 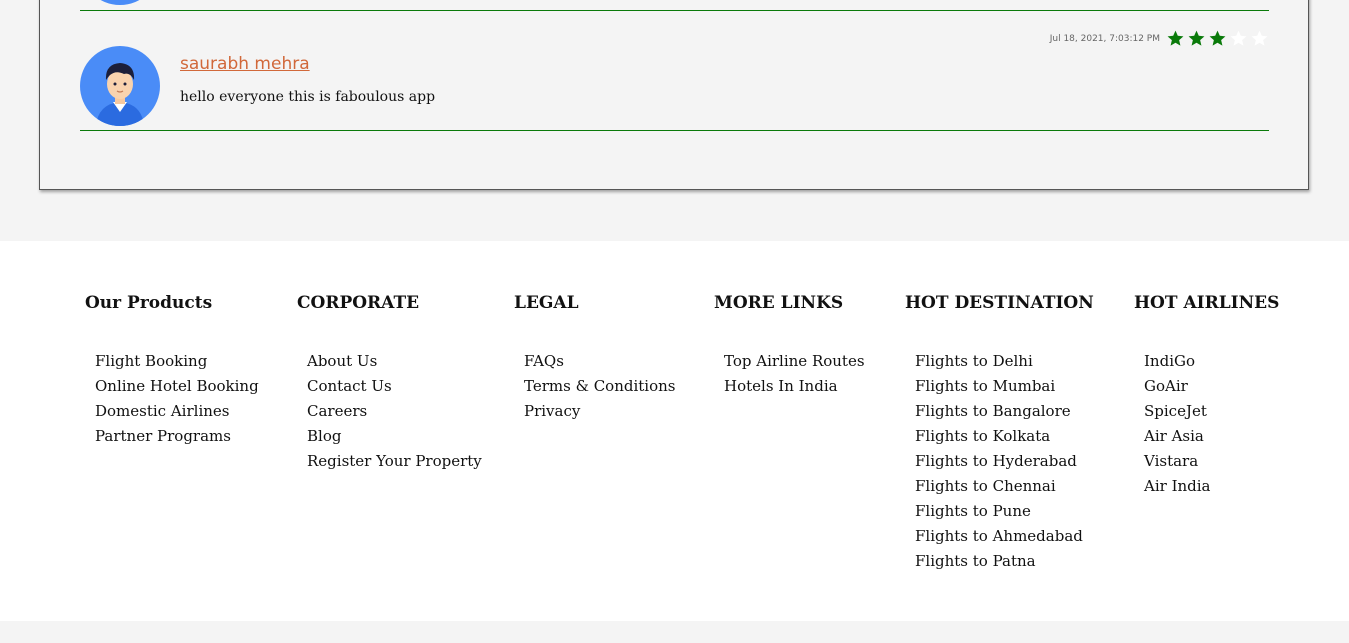 I want to click on footer-column-title: Our Products, so click(x=149, y=303).